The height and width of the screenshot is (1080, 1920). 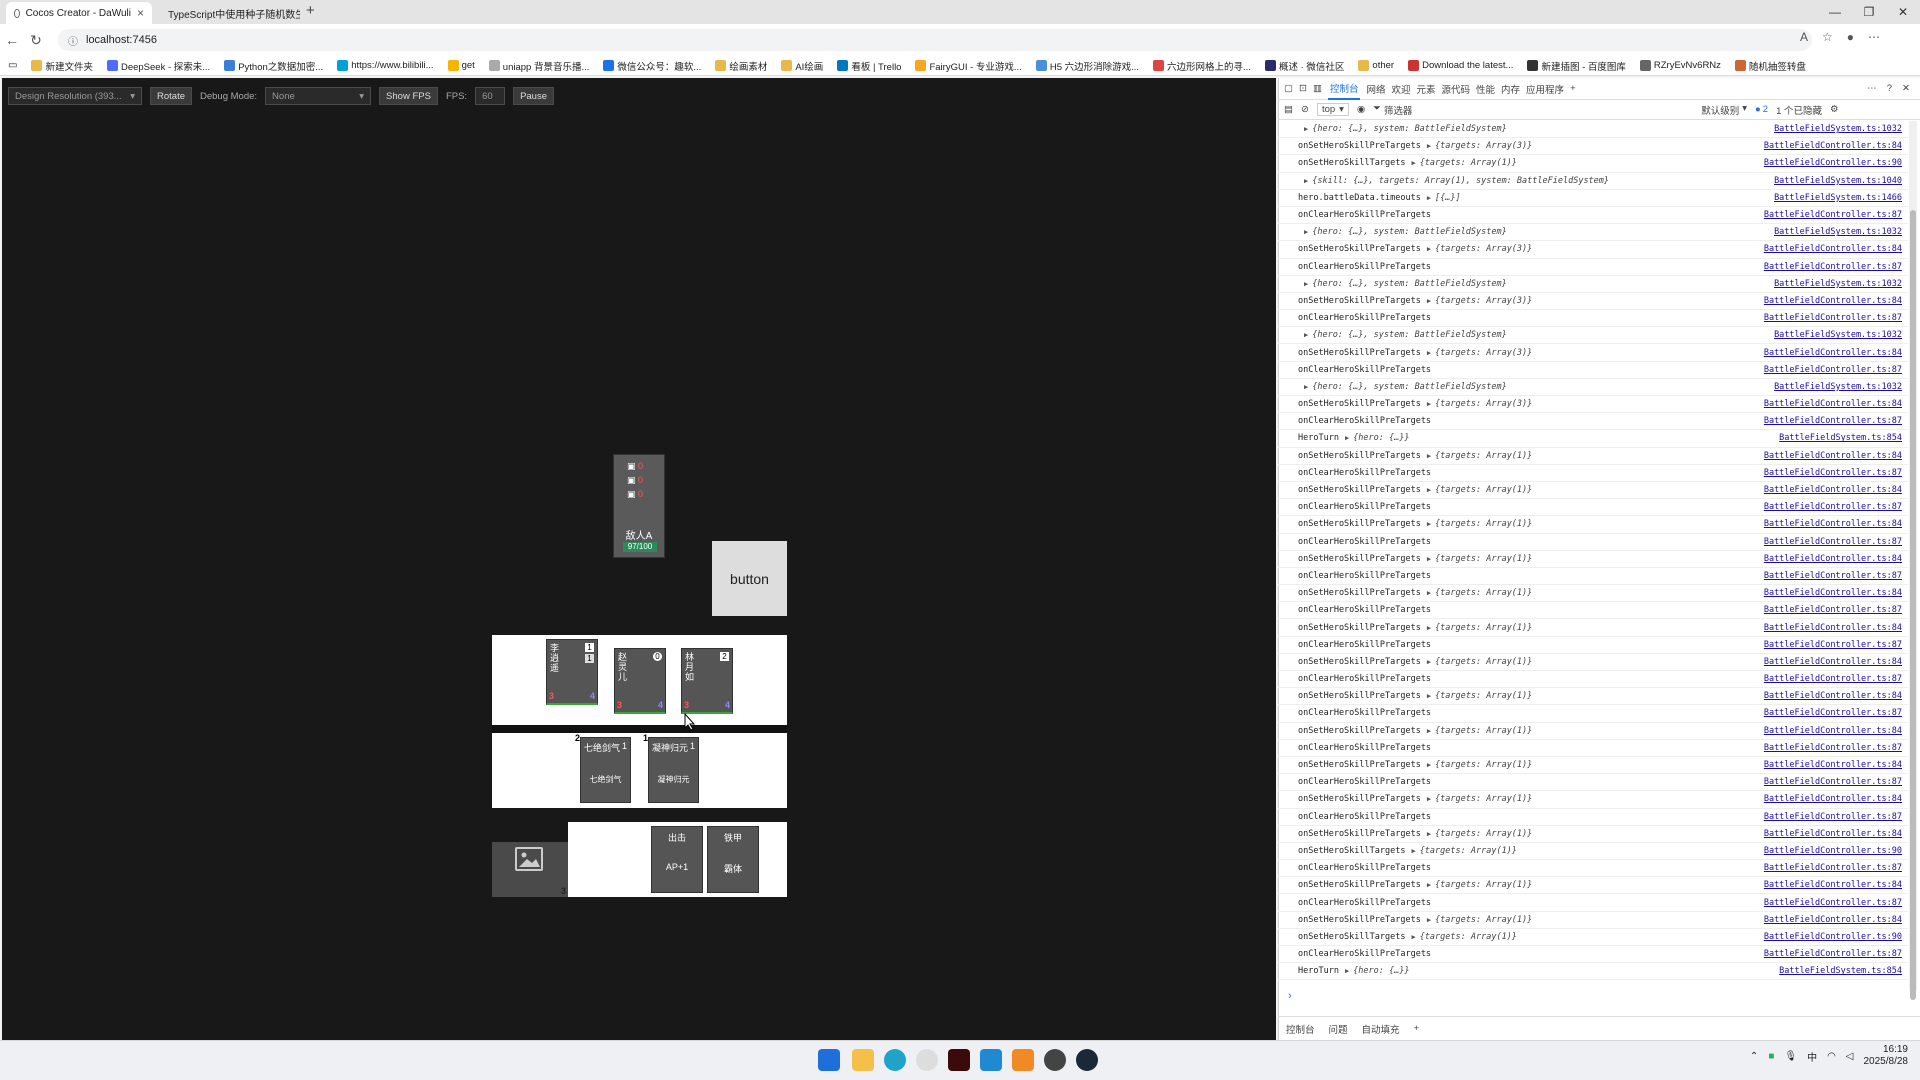 What do you see at coordinates (1087, 1060) in the screenshot?
I see `steam-icon` at bounding box center [1087, 1060].